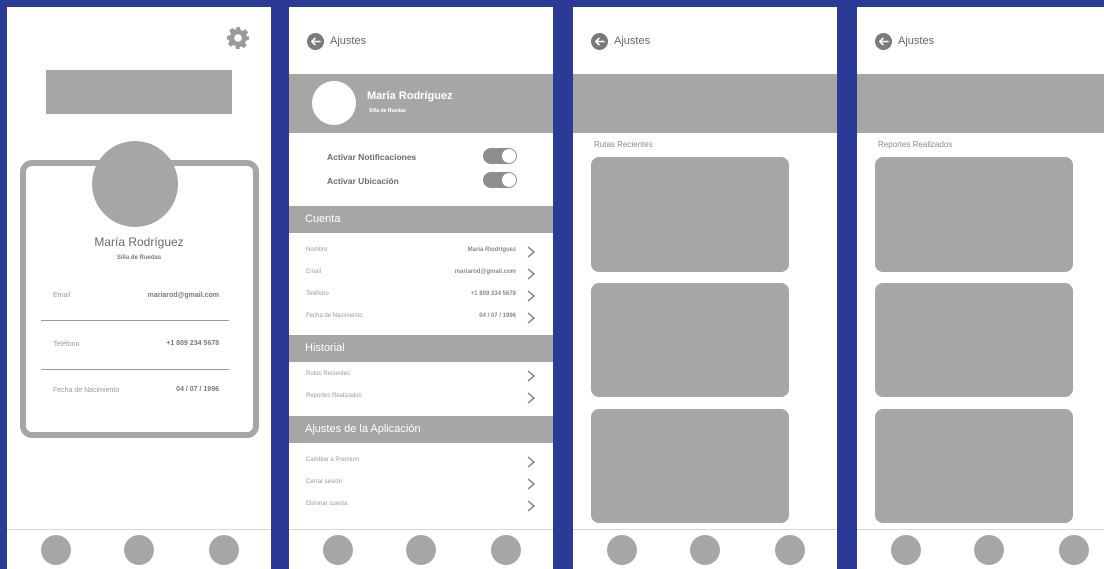 The height and width of the screenshot is (569, 1104). What do you see at coordinates (485, 272) in the screenshot?
I see `row-value: mariarod@gmail.com` at bounding box center [485, 272].